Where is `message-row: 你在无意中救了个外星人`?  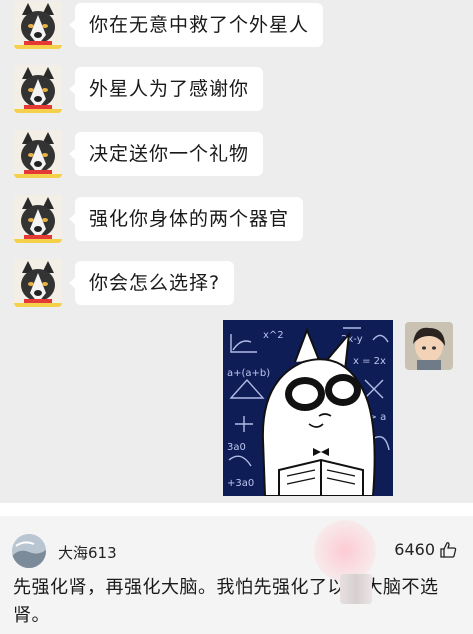 message-row: 你在无意中救了个外星人 is located at coordinates (169, 25).